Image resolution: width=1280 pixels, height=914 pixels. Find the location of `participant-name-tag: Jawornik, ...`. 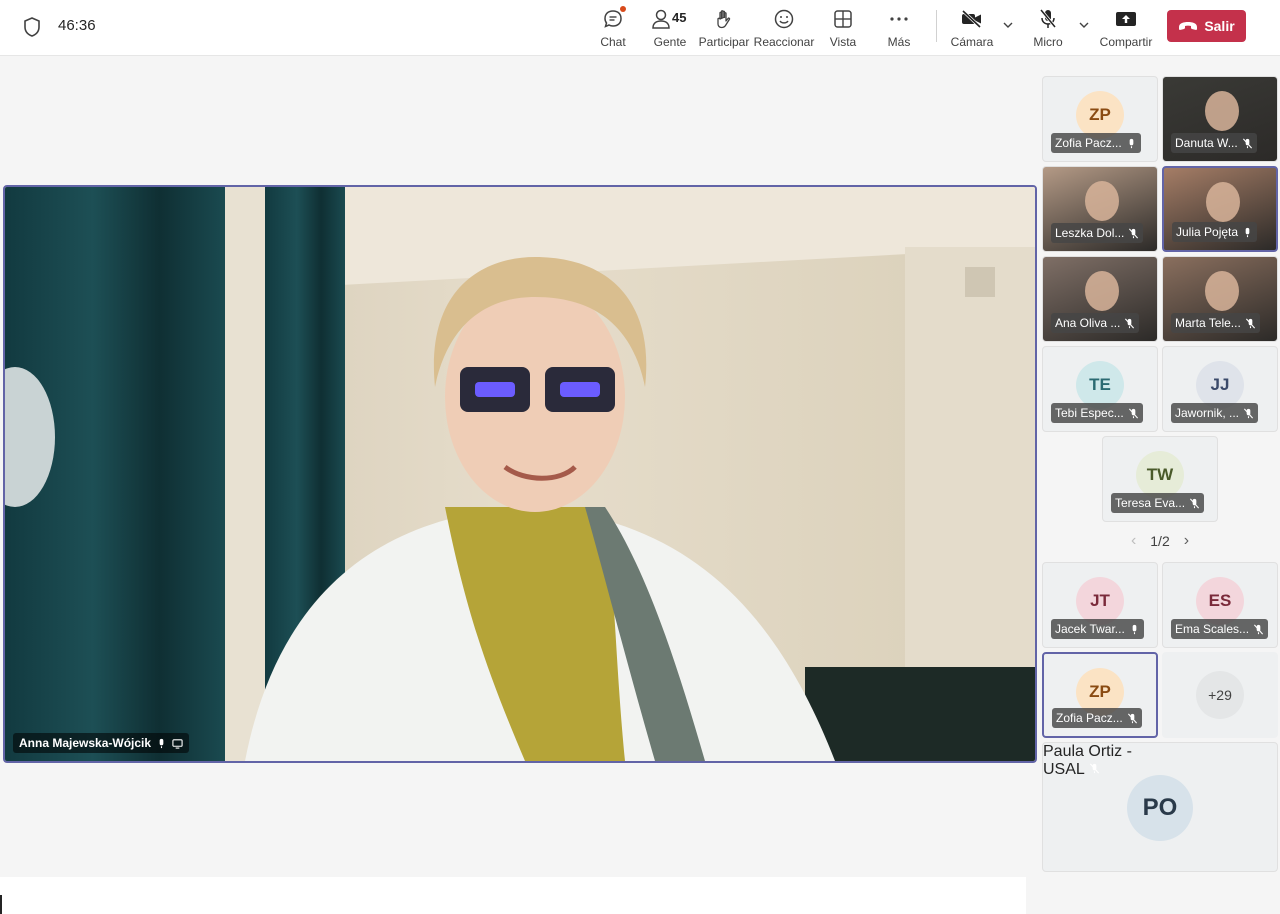

participant-name-tag: Jawornik, ... is located at coordinates (1215, 413).